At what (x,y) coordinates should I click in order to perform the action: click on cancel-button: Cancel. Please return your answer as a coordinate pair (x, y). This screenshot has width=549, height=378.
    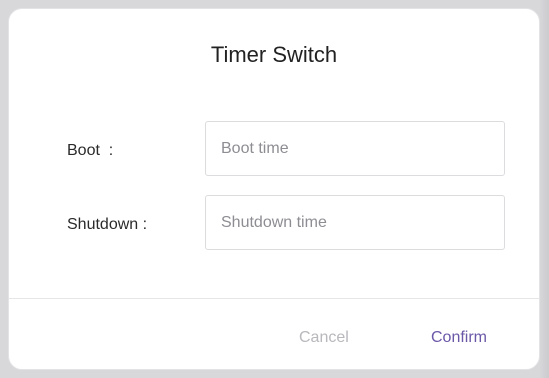
    Looking at the image, I should click on (324, 338).